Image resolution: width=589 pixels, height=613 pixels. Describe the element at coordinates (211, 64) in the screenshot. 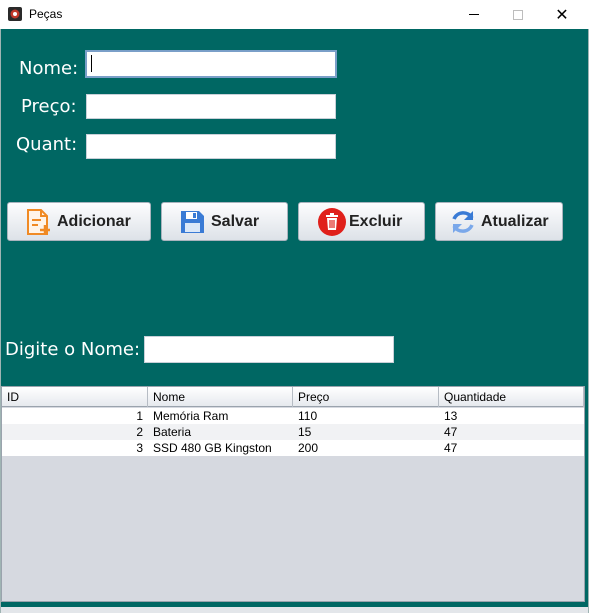

I see `nome-input` at that location.